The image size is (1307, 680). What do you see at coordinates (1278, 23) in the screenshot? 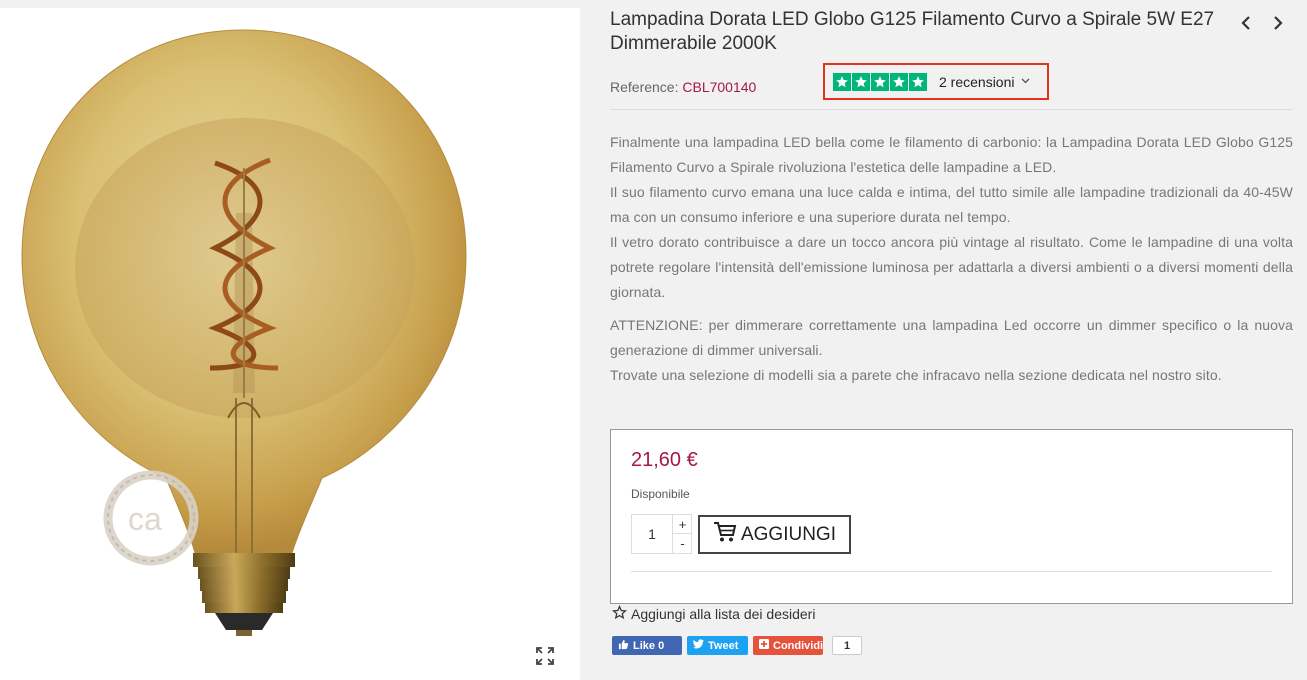
I see `next-product-icon` at bounding box center [1278, 23].